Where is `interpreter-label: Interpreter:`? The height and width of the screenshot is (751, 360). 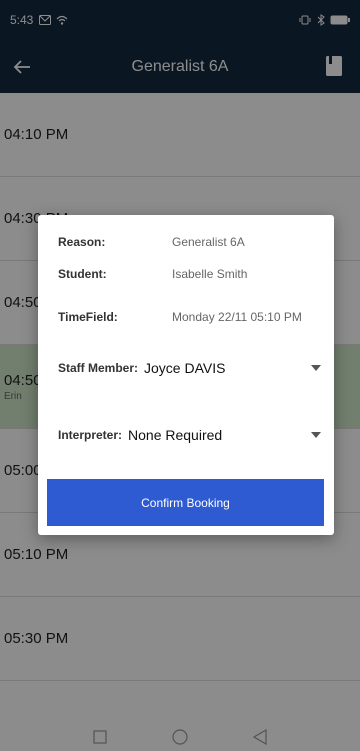 interpreter-label: Interpreter: is located at coordinates (90, 435).